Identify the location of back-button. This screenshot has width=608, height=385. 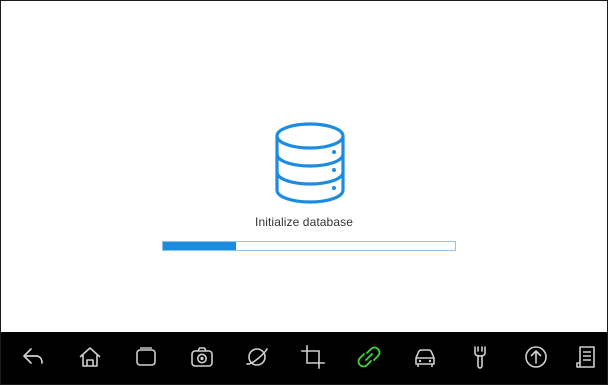
(33, 357).